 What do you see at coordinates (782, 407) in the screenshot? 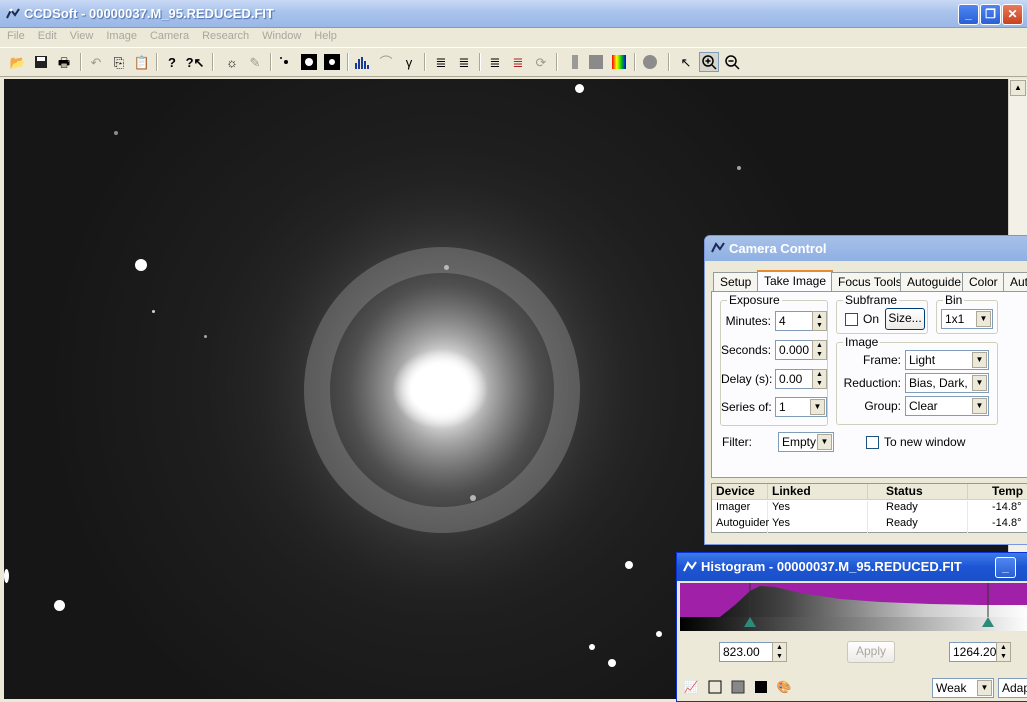
I see `series-value: 1` at bounding box center [782, 407].